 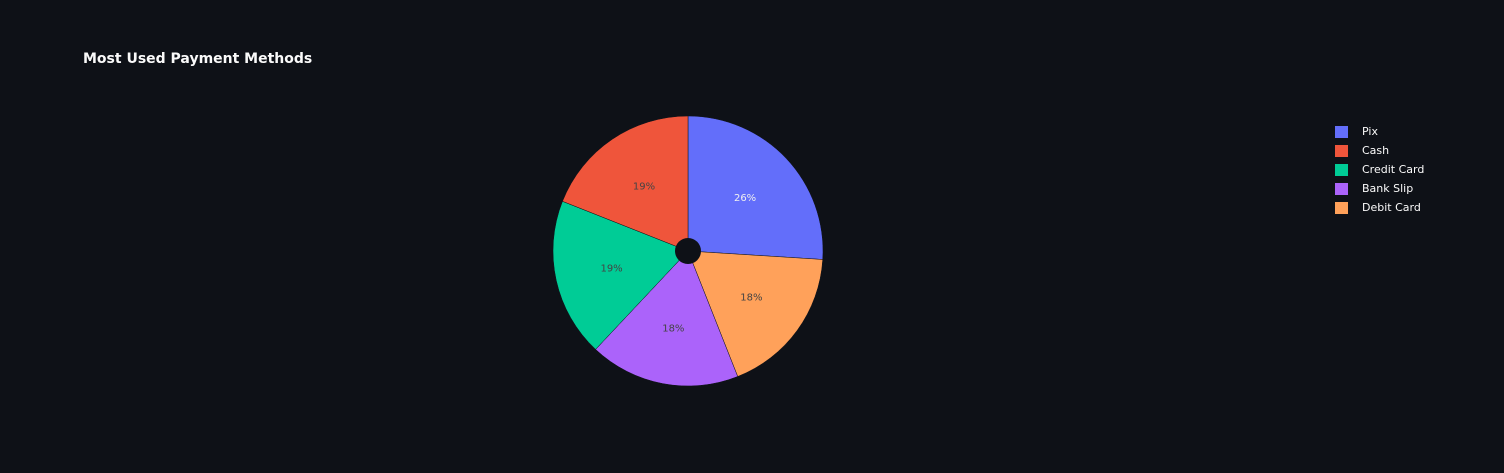 I want to click on slice-label-credit-card: 19%, so click(x=611, y=269).